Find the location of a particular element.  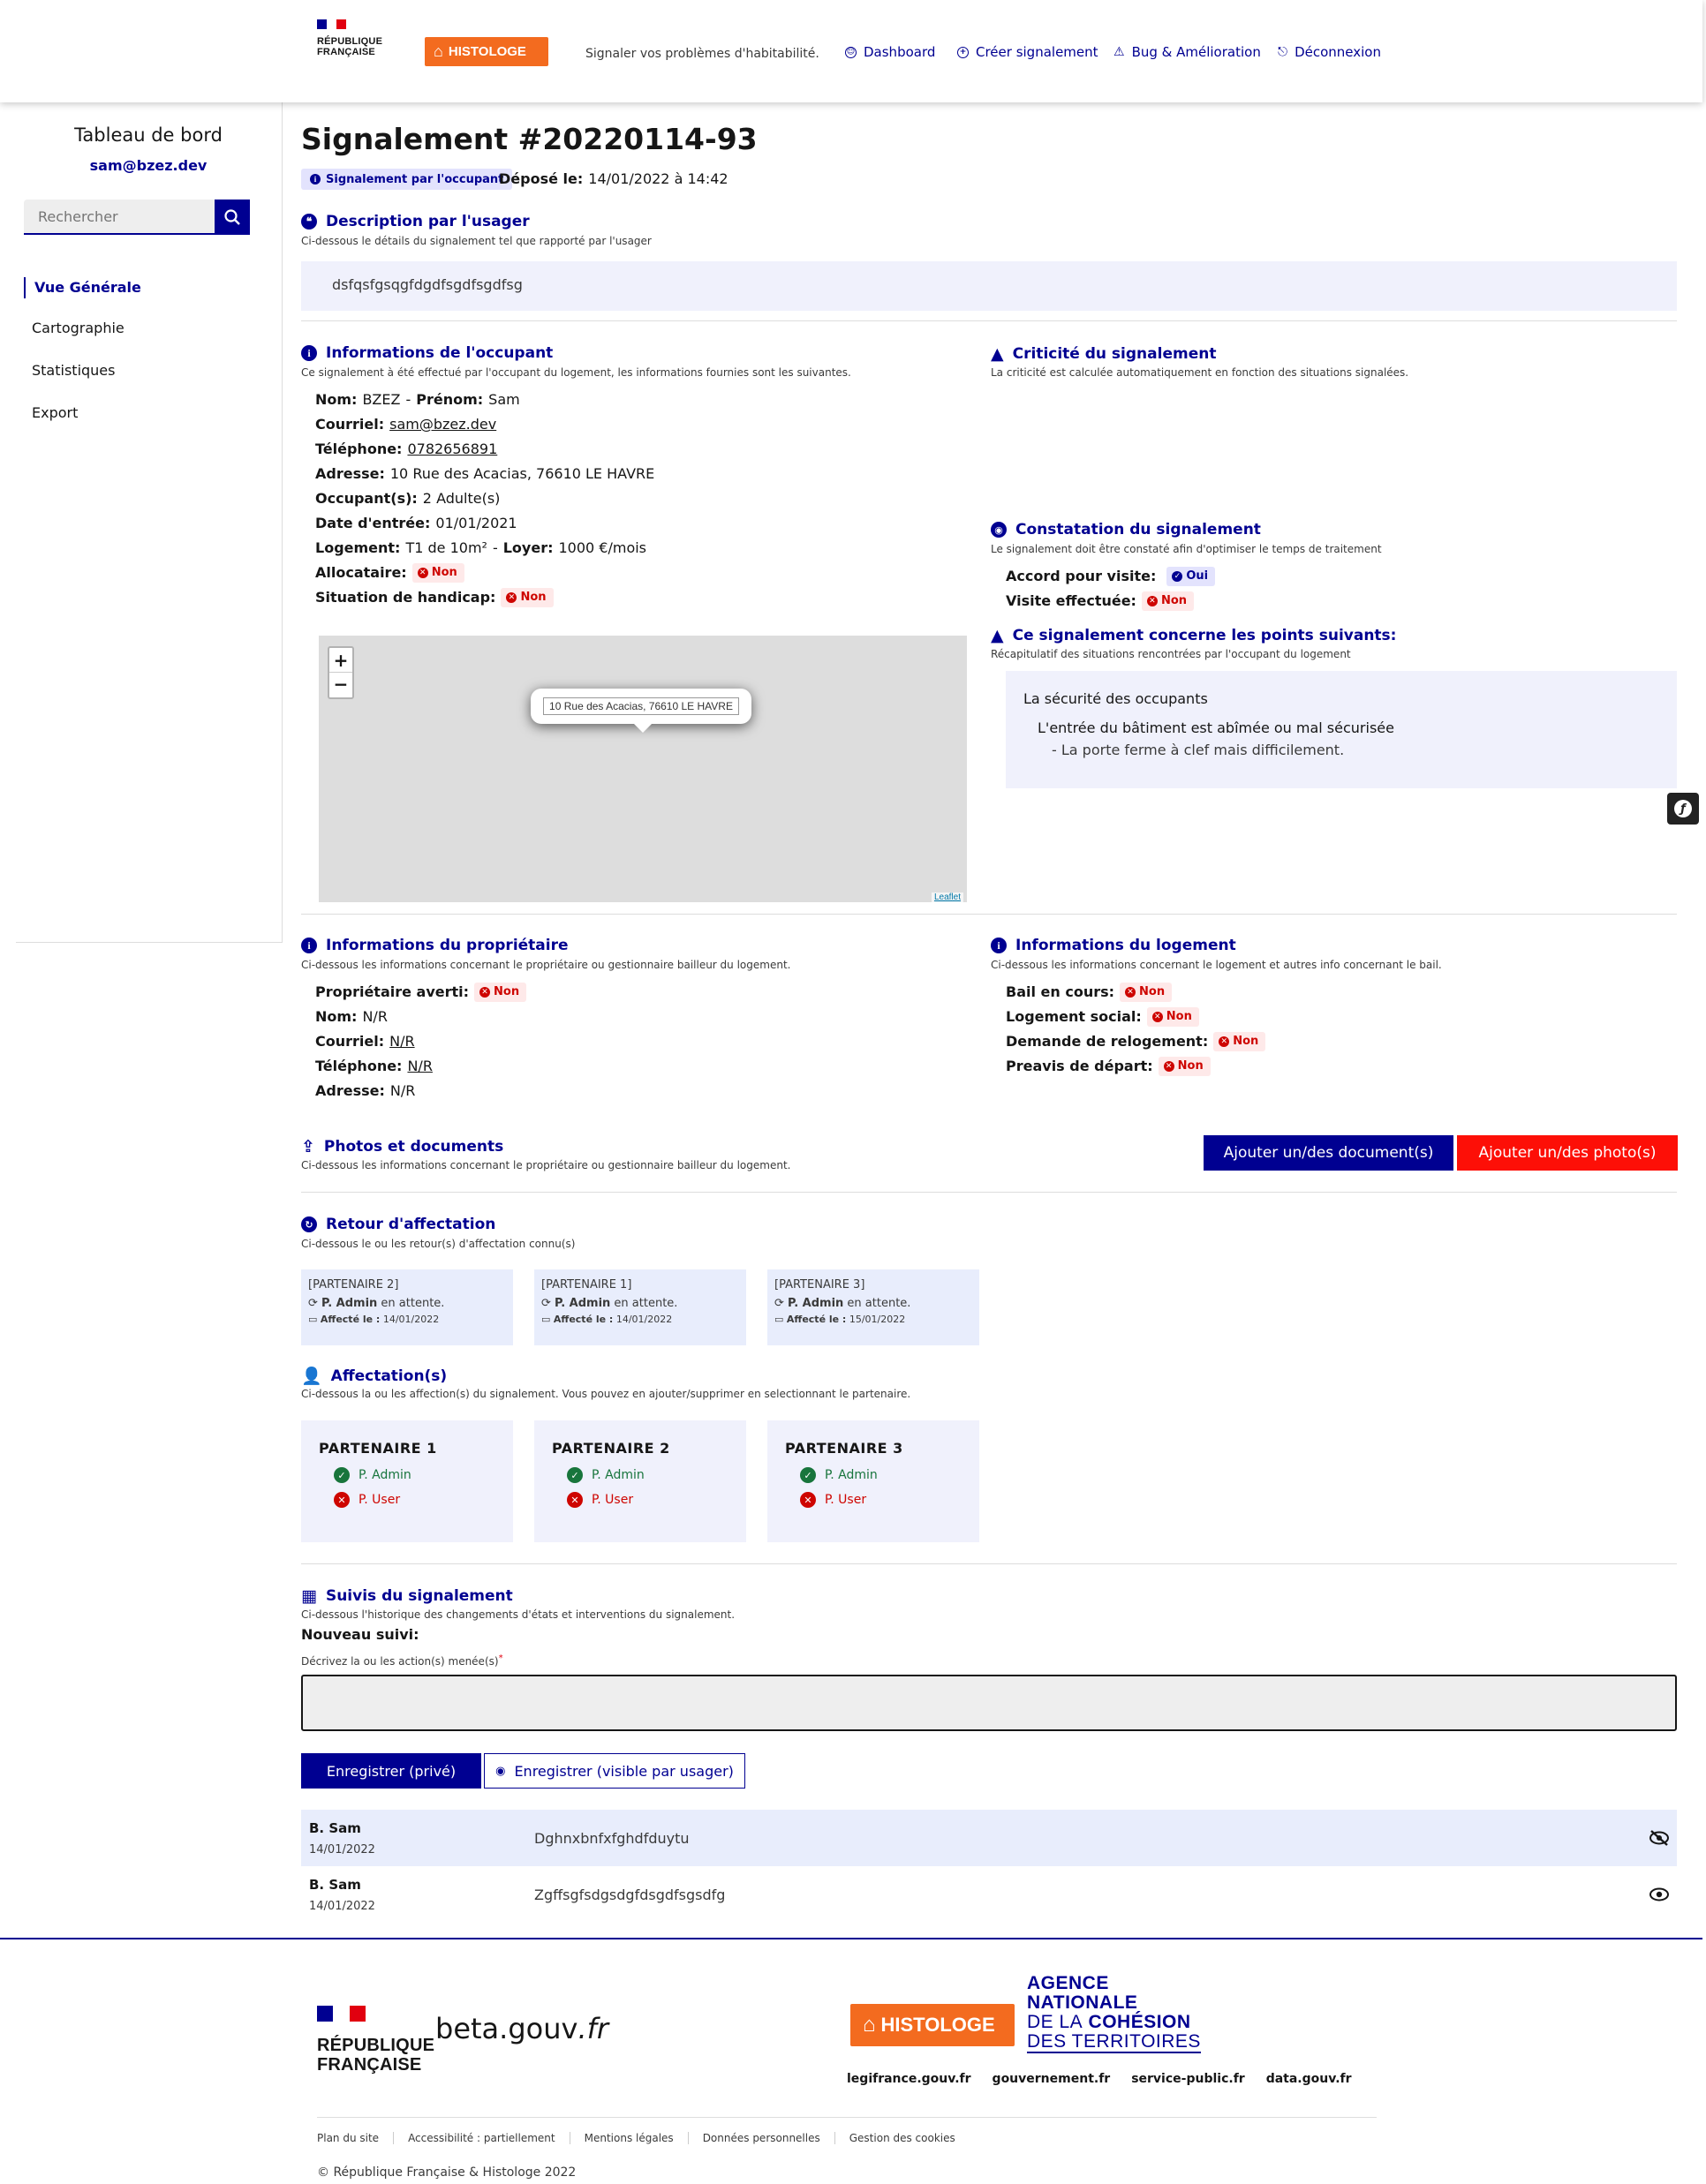

quote-icon: ❝ is located at coordinates (309, 222).